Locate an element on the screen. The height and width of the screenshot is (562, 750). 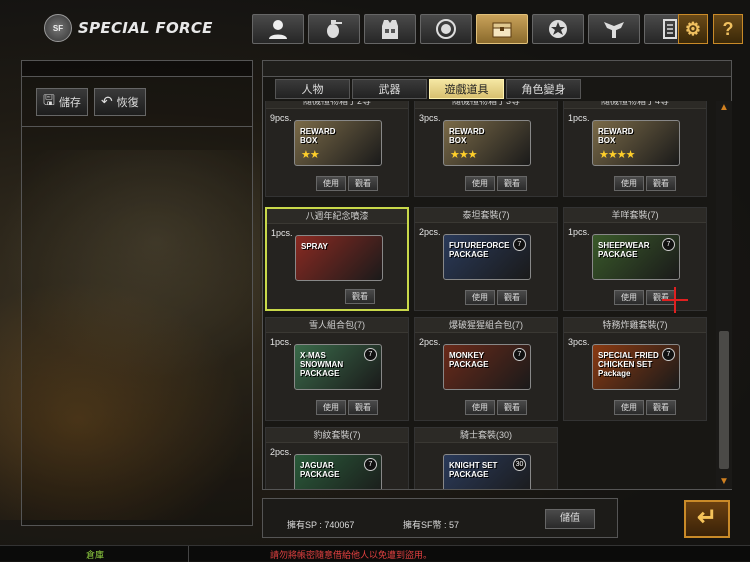
logo-text: SPECIAL FORCE is located at coordinates (145, 28).